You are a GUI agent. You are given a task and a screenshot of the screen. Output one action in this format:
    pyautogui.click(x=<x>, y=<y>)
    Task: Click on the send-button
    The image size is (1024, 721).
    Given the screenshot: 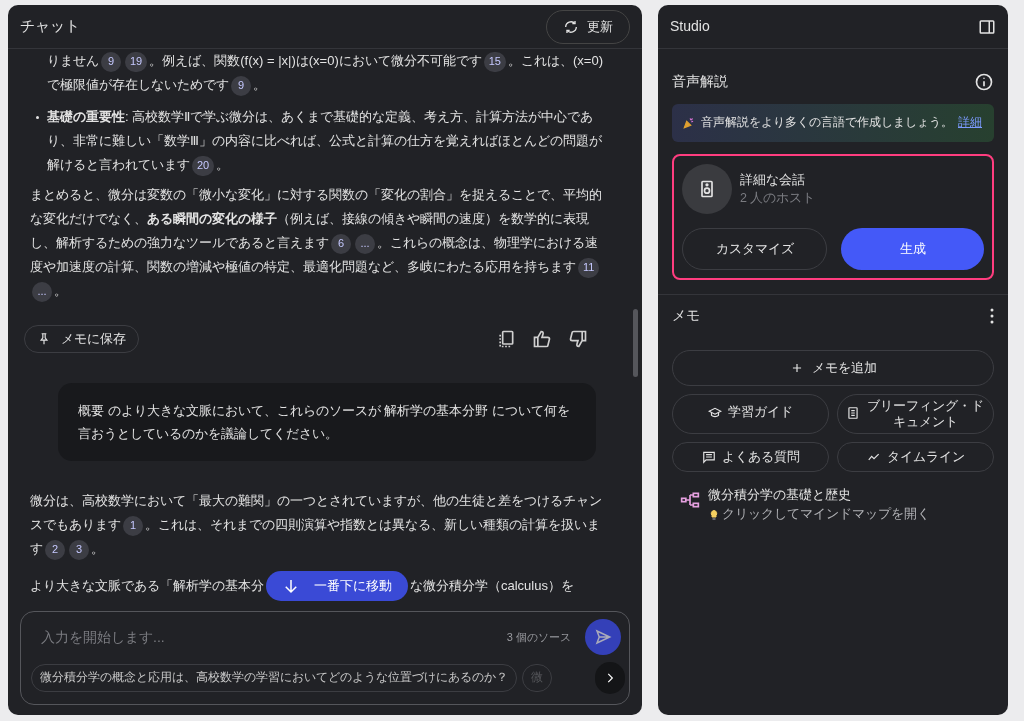 What is the action you would take?
    pyautogui.click(x=603, y=637)
    